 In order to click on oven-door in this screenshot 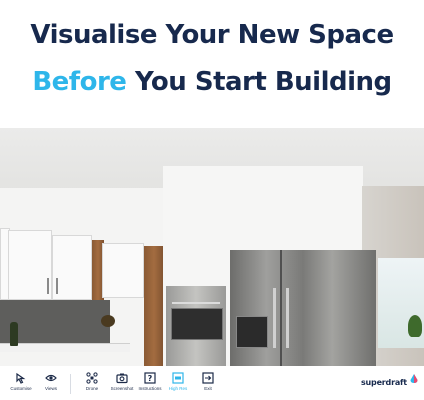, I will do `click(197, 324)`.